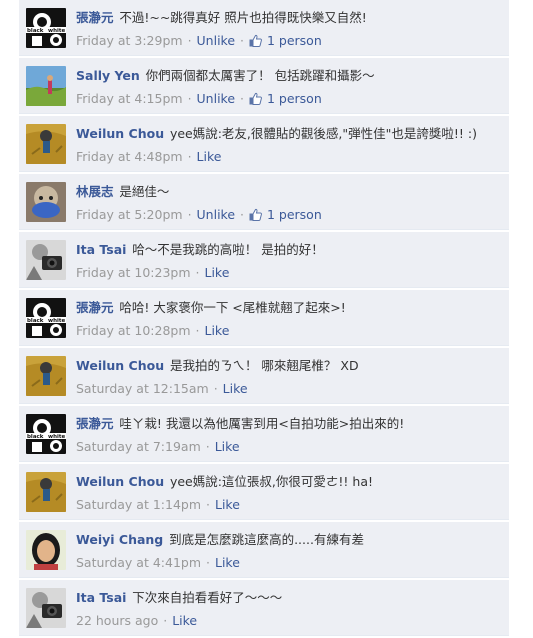  I want to click on comment-meta: Saturday at 7:19am · Like ·, so click(158, 446).